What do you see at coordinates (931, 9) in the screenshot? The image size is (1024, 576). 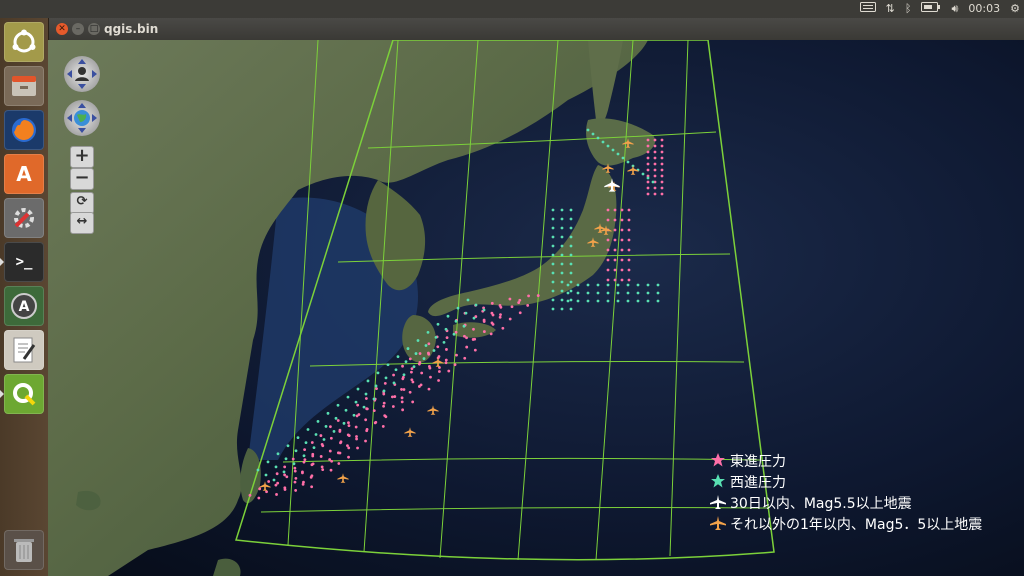 I see `battery-icon` at bounding box center [931, 9].